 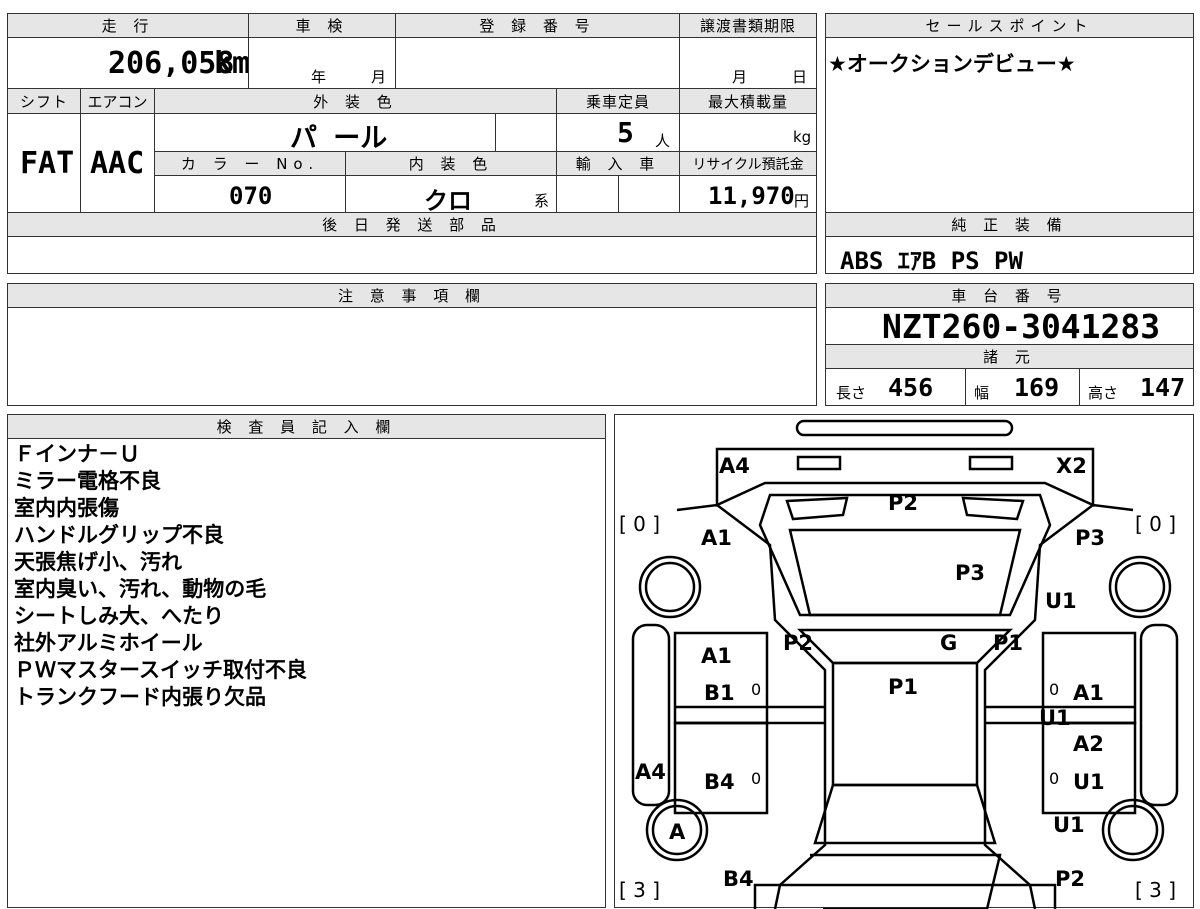 What do you see at coordinates (721, 768) in the screenshot?
I see `door-rl-outline` at bounding box center [721, 768].